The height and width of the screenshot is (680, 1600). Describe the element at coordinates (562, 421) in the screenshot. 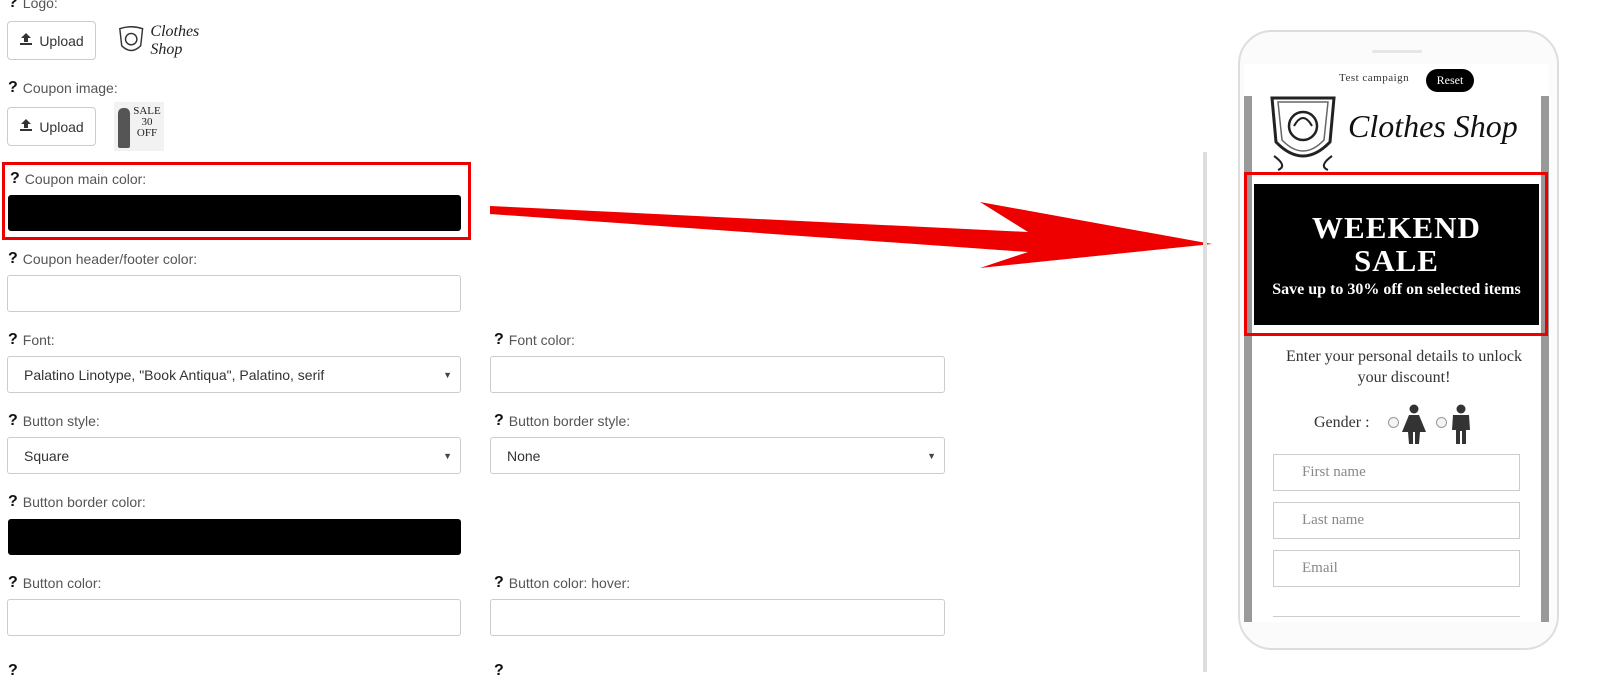

I see `button-border-style-label: ? Button border style:` at that location.